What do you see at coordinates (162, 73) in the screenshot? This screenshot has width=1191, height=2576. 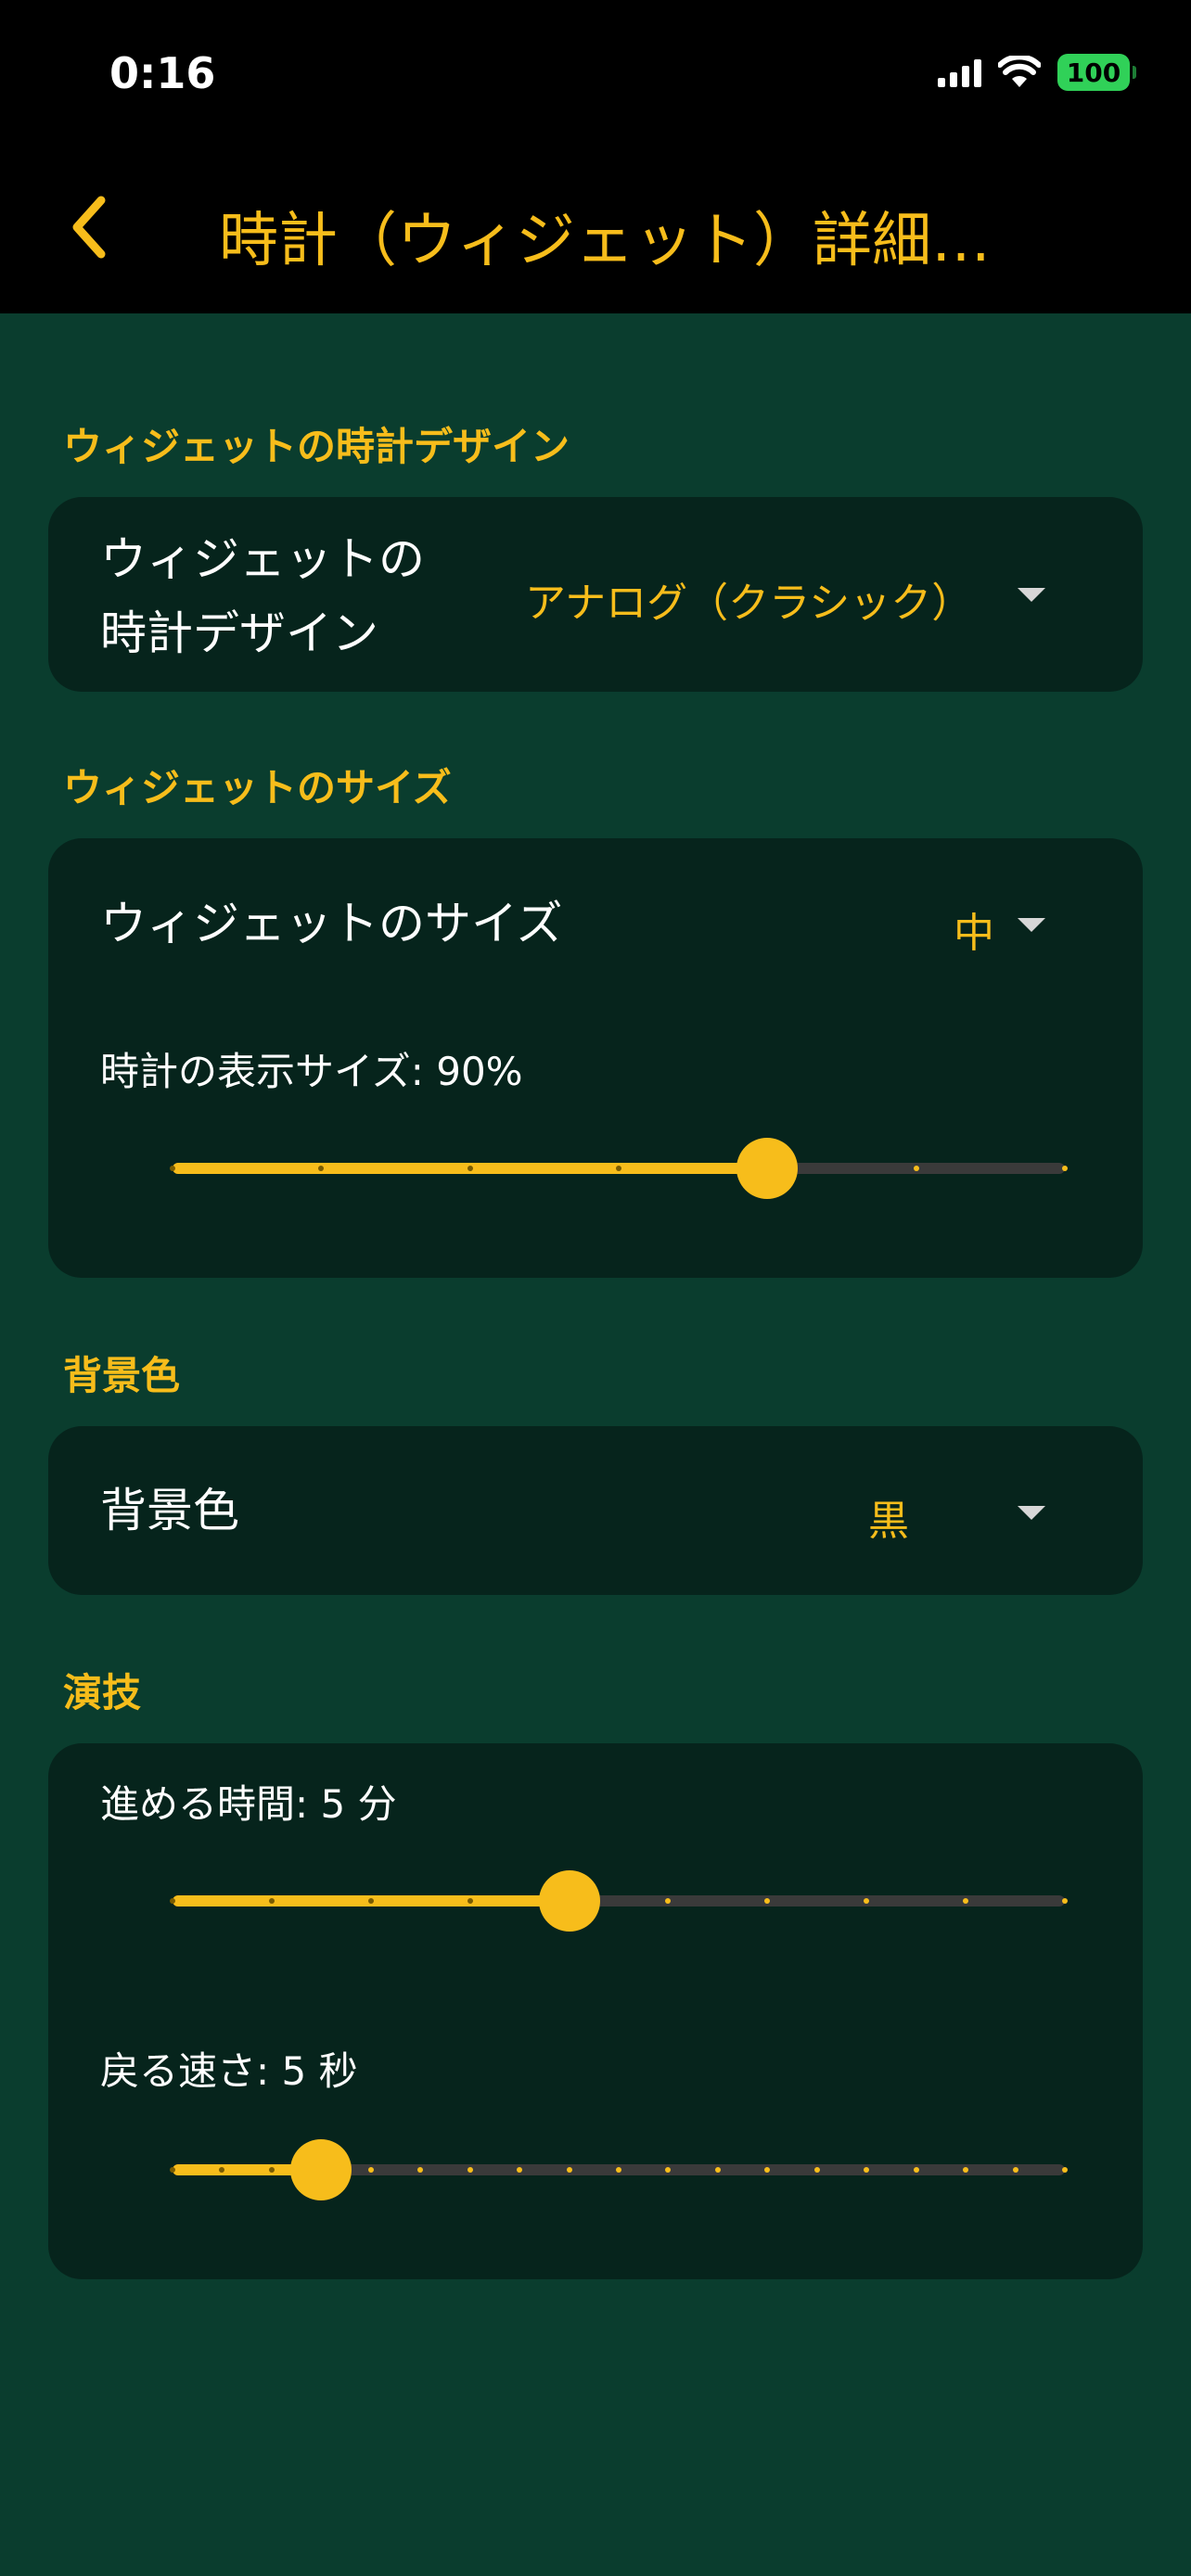 I see `status-time: 0:16` at bounding box center [162, 73].